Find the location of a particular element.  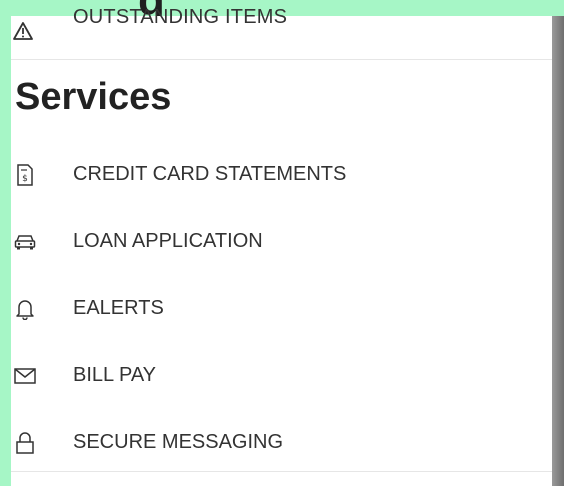

menu-item-ealerts: EALERTS is located at coordinates (281, 308).